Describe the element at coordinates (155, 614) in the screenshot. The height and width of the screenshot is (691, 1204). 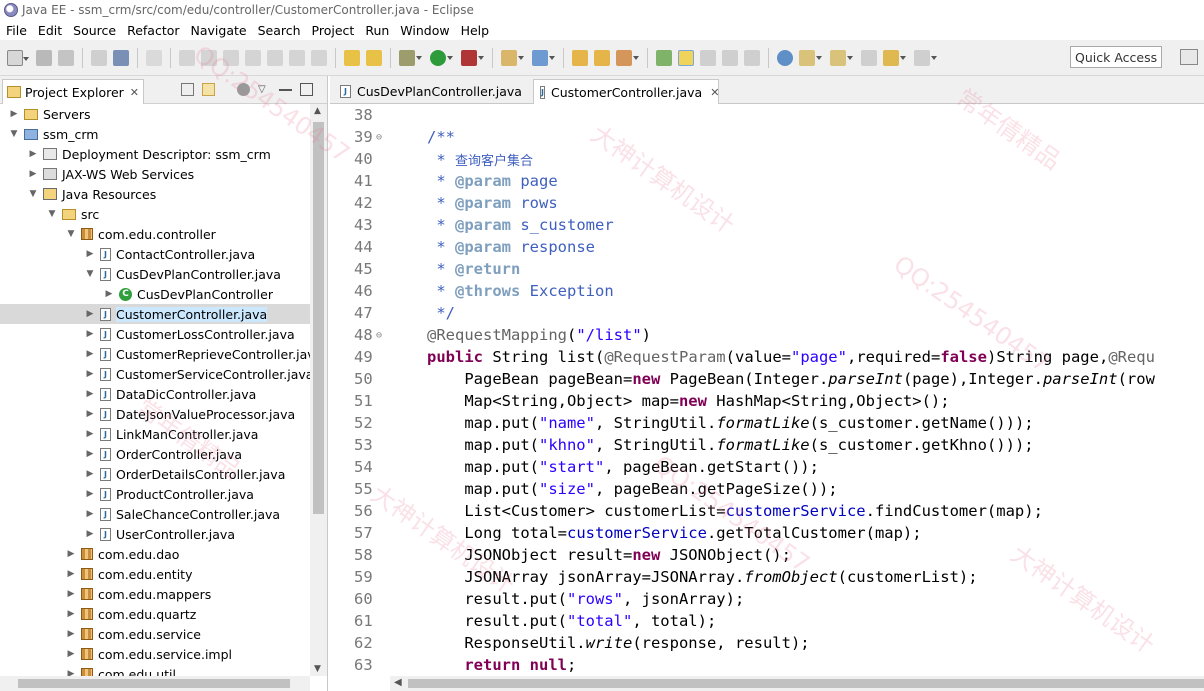
I see `tree-item: ▶ com.edu.quartz` at that location.